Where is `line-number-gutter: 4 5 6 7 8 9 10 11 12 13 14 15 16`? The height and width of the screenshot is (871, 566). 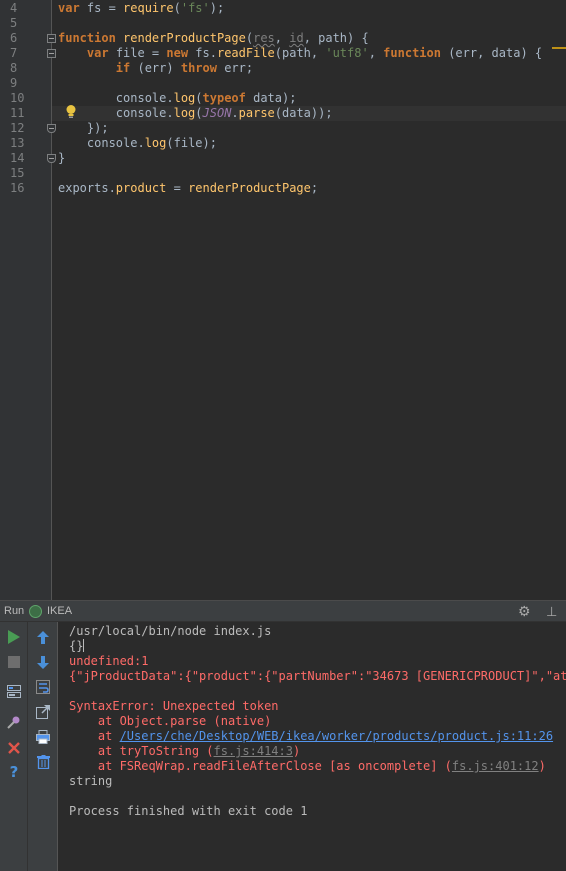 line-number-gutter: 4 5 6 7 8 9 10 11 12 13 14 15 16 is located at coordinates (26, 300).